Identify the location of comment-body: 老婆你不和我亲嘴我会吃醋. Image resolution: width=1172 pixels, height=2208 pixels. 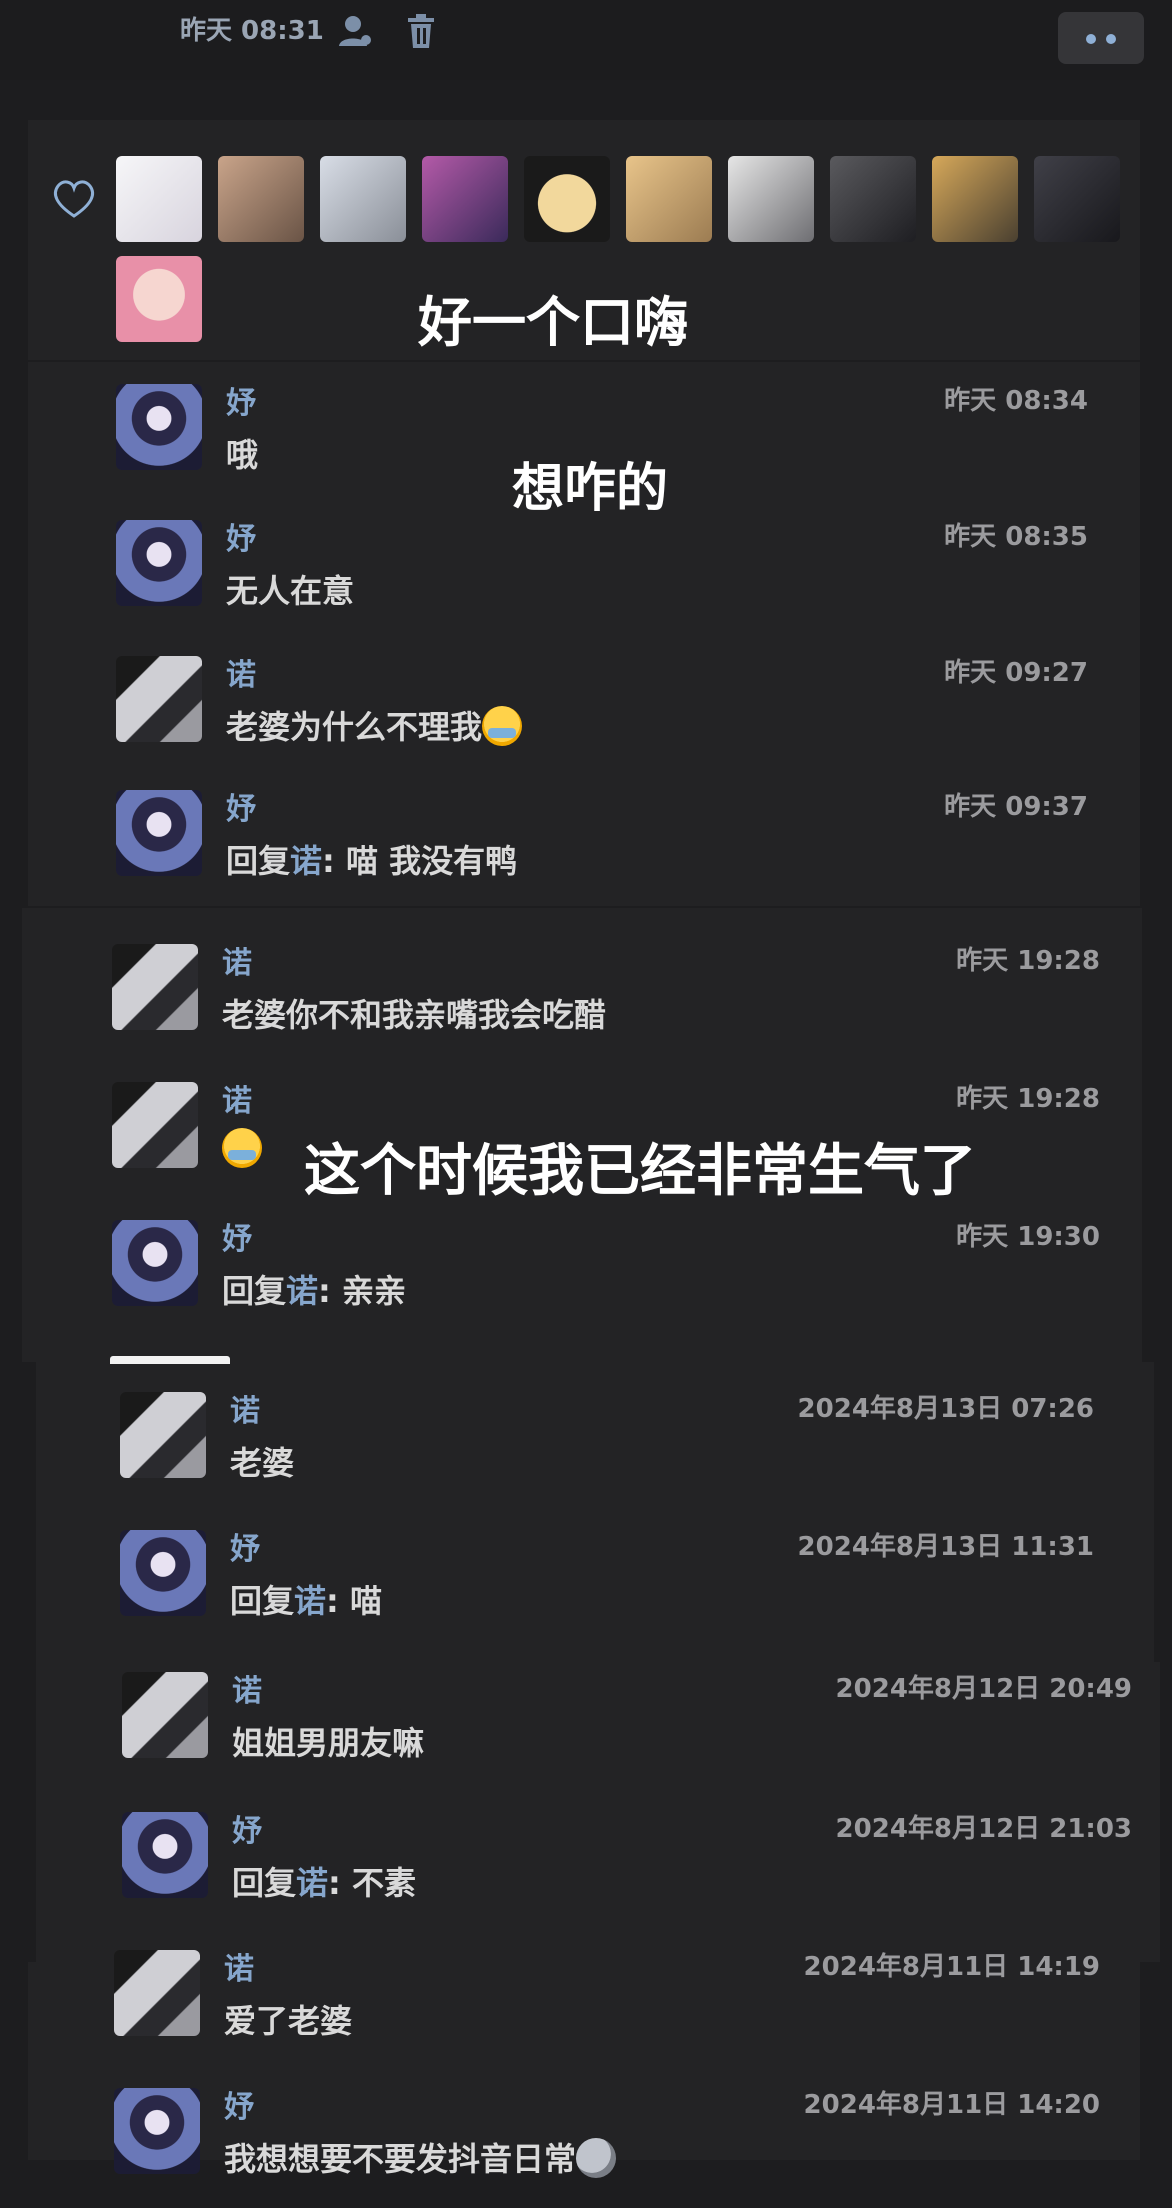
(414, 1015).